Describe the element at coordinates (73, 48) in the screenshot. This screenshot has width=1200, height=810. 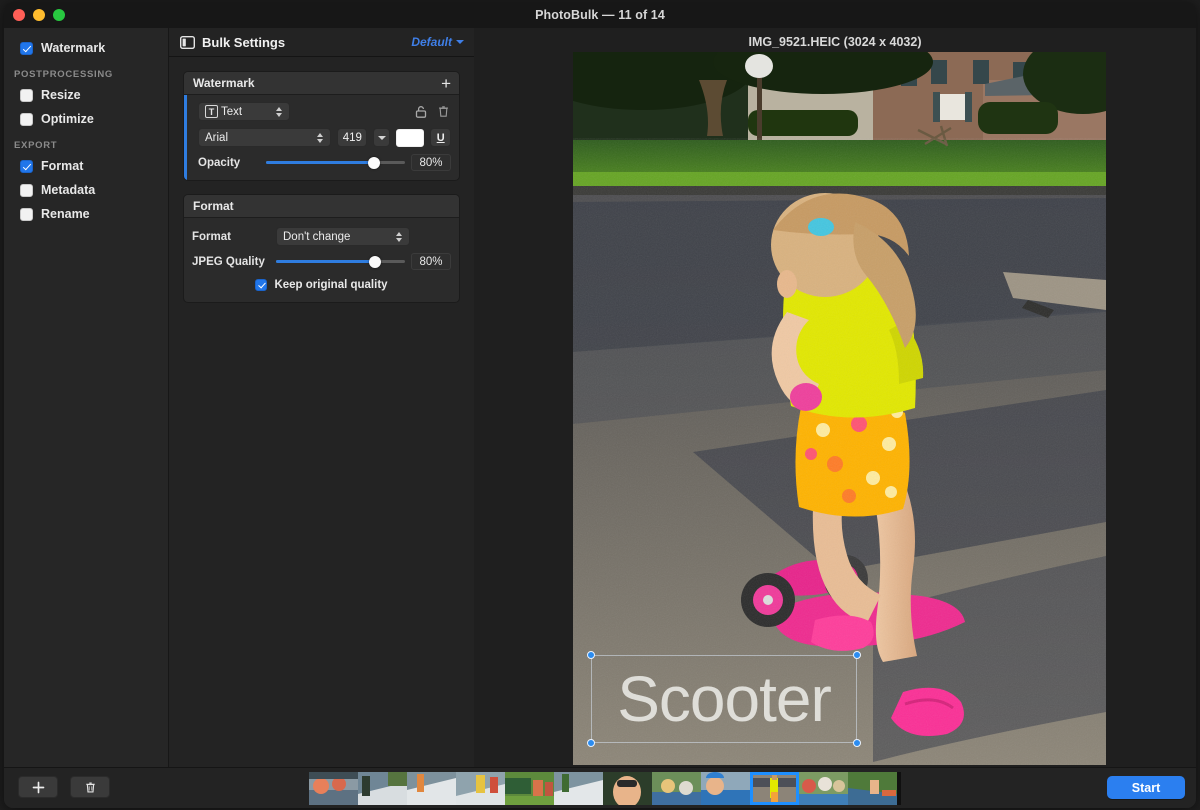
I see `sidebar-item-label: Watermark` at that location.